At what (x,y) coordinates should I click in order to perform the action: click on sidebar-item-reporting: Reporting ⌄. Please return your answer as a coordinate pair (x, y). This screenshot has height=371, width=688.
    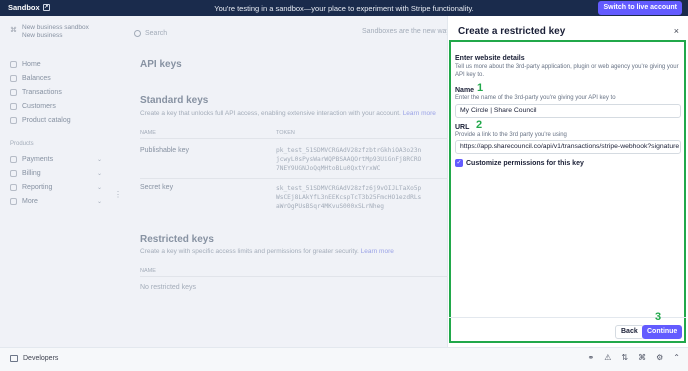
    Looking at the image, I should click on (56, 187).